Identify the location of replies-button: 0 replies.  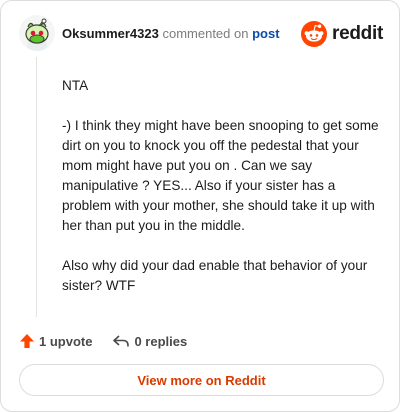
(149, 341).